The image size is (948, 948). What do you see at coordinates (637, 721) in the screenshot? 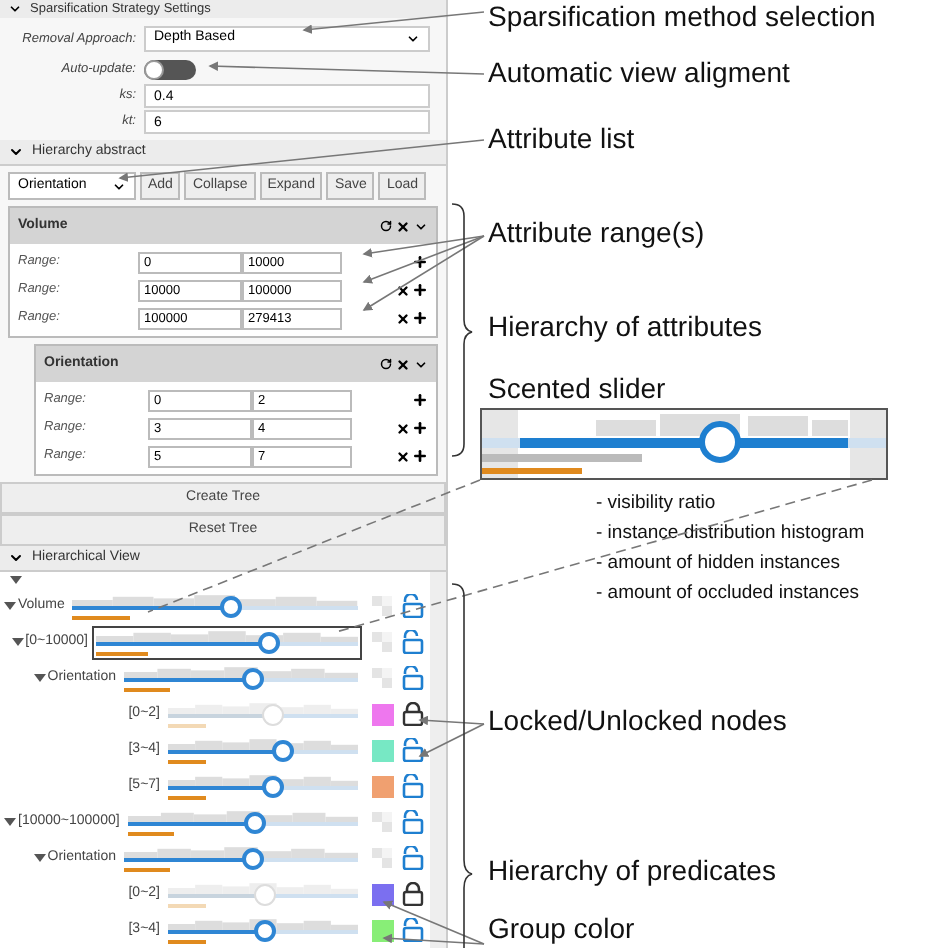
I see `annotation-label: Locked/Unlocked nodes` at bounding box center [637, 721].